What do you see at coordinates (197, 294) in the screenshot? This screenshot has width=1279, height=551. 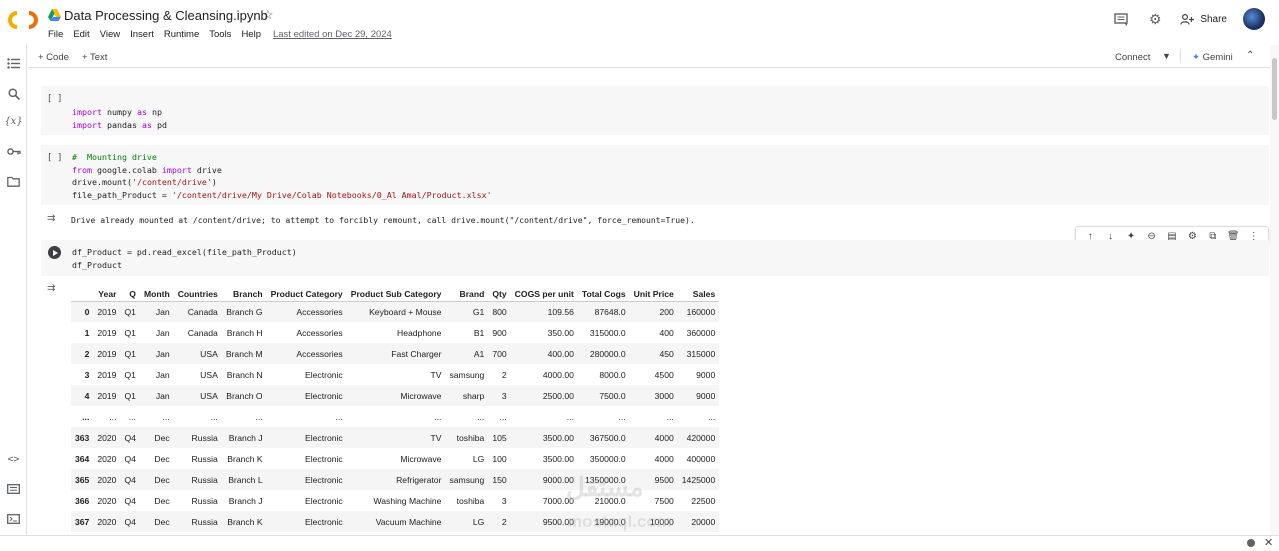 I see `column-header: Countries` at bounding box center [197, 294].